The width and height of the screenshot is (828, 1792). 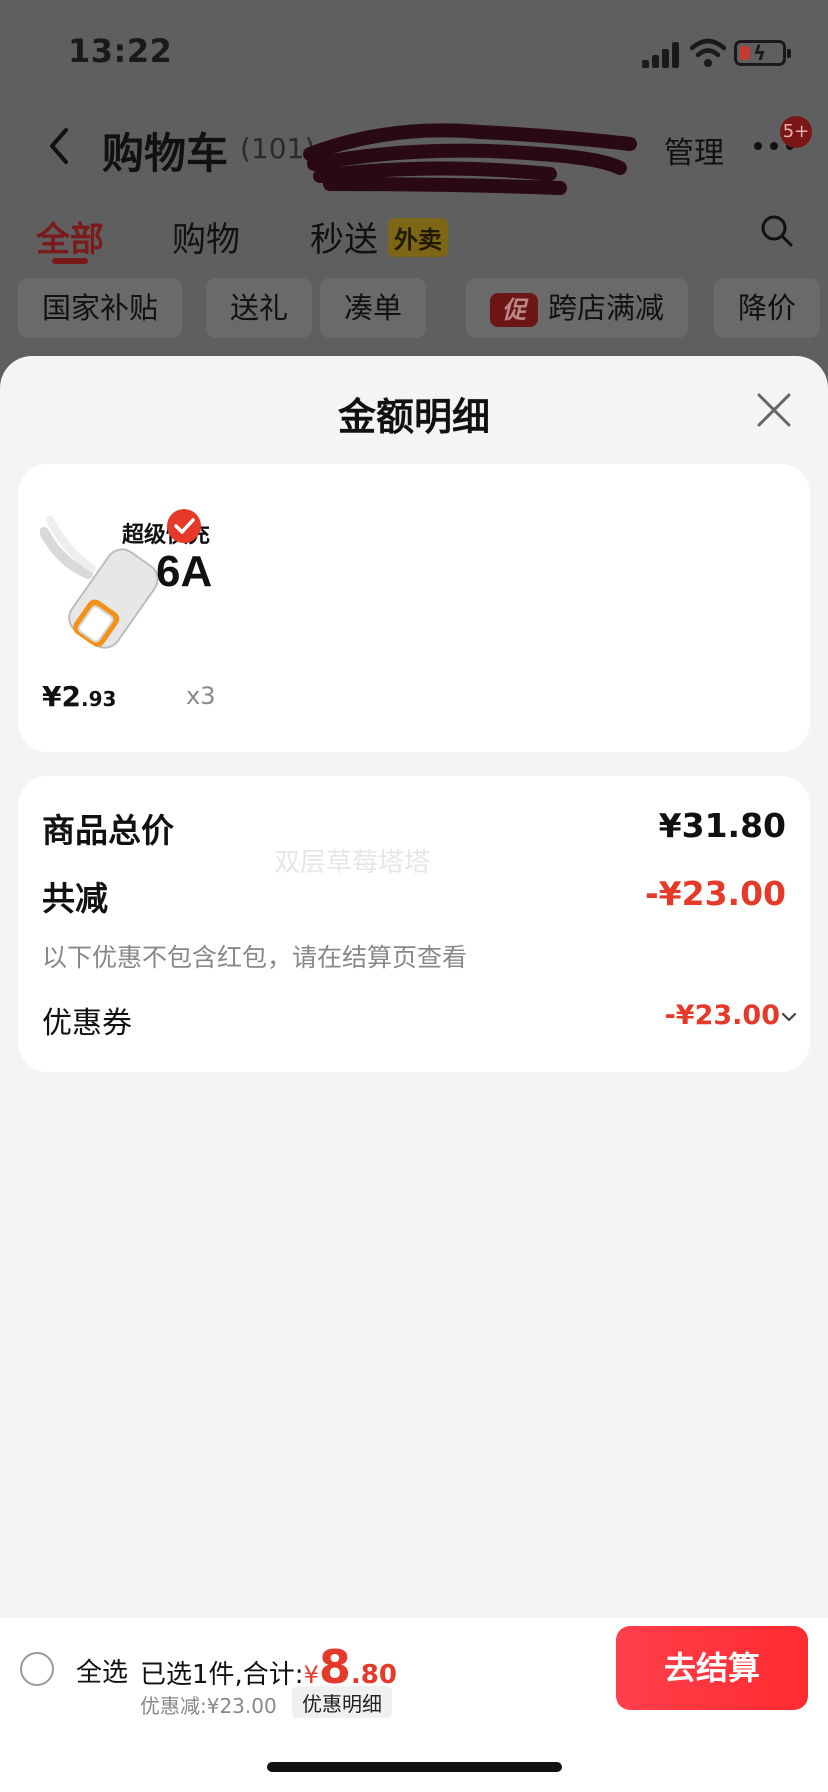 I want to click on promo-icon: 促, so click(x=514, y=310).